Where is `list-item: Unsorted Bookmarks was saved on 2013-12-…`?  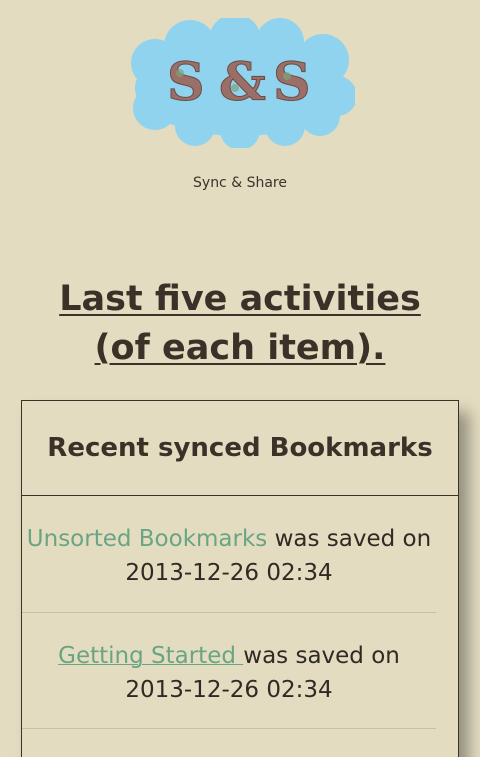
list-item: Unsorted Bookmarks was saved on 2013-12-… is located at coordinates (229, 554).